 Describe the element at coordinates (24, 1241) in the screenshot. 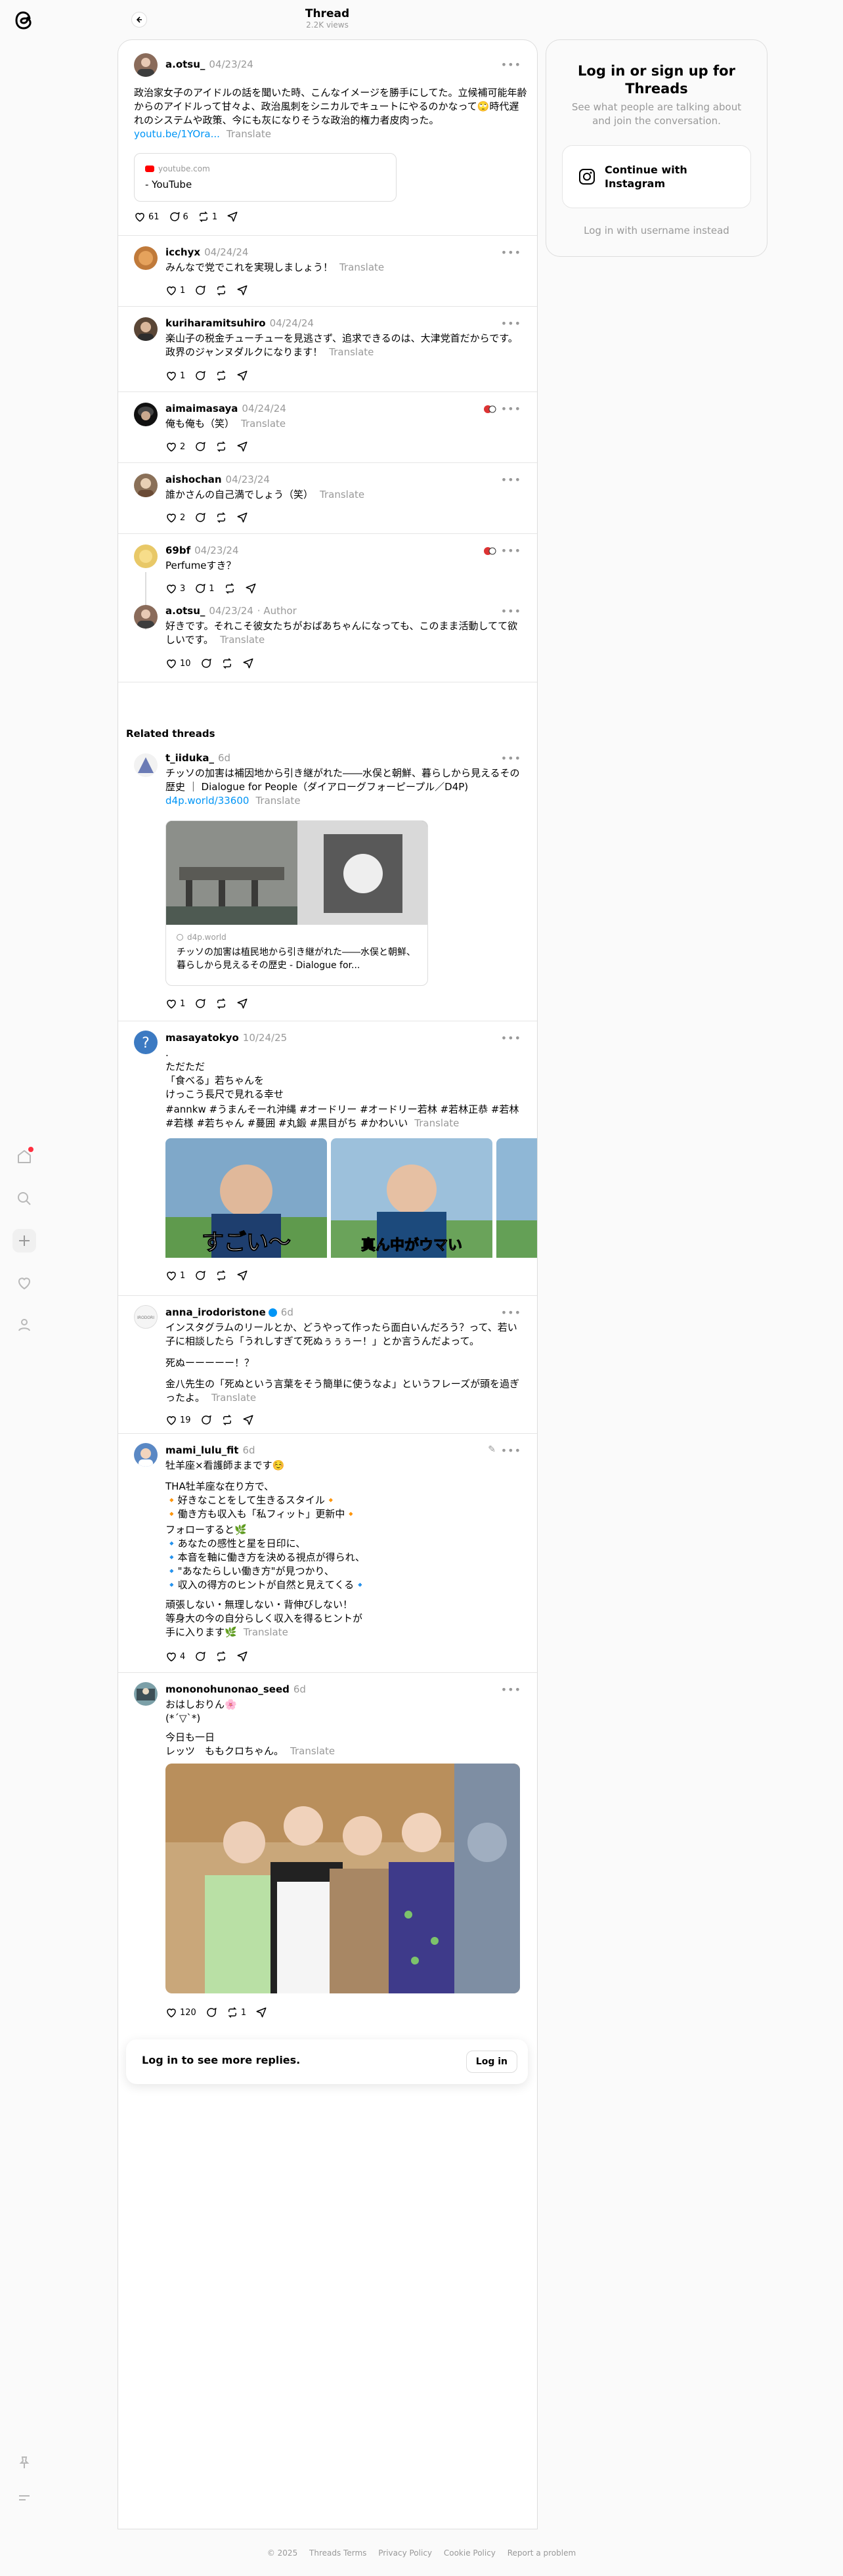

I see `create-icon` at that location.